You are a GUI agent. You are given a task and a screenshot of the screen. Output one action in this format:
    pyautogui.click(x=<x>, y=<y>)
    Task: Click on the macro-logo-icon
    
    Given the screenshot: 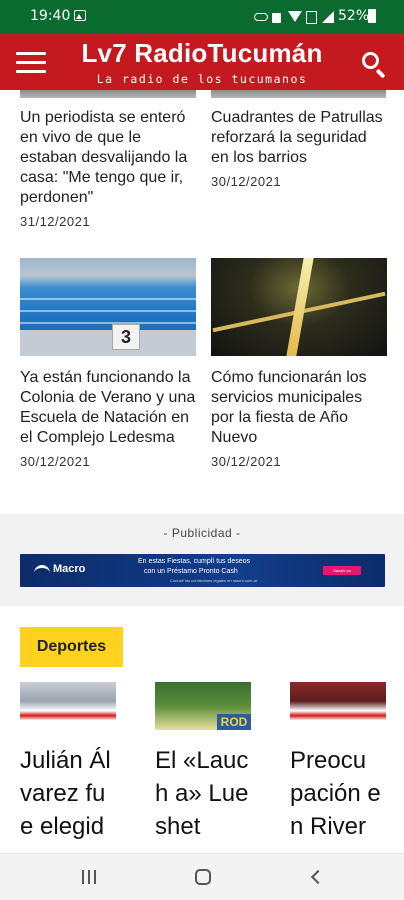 What is the action you would take?
    pyautogui.click(x=42, y=569)
    